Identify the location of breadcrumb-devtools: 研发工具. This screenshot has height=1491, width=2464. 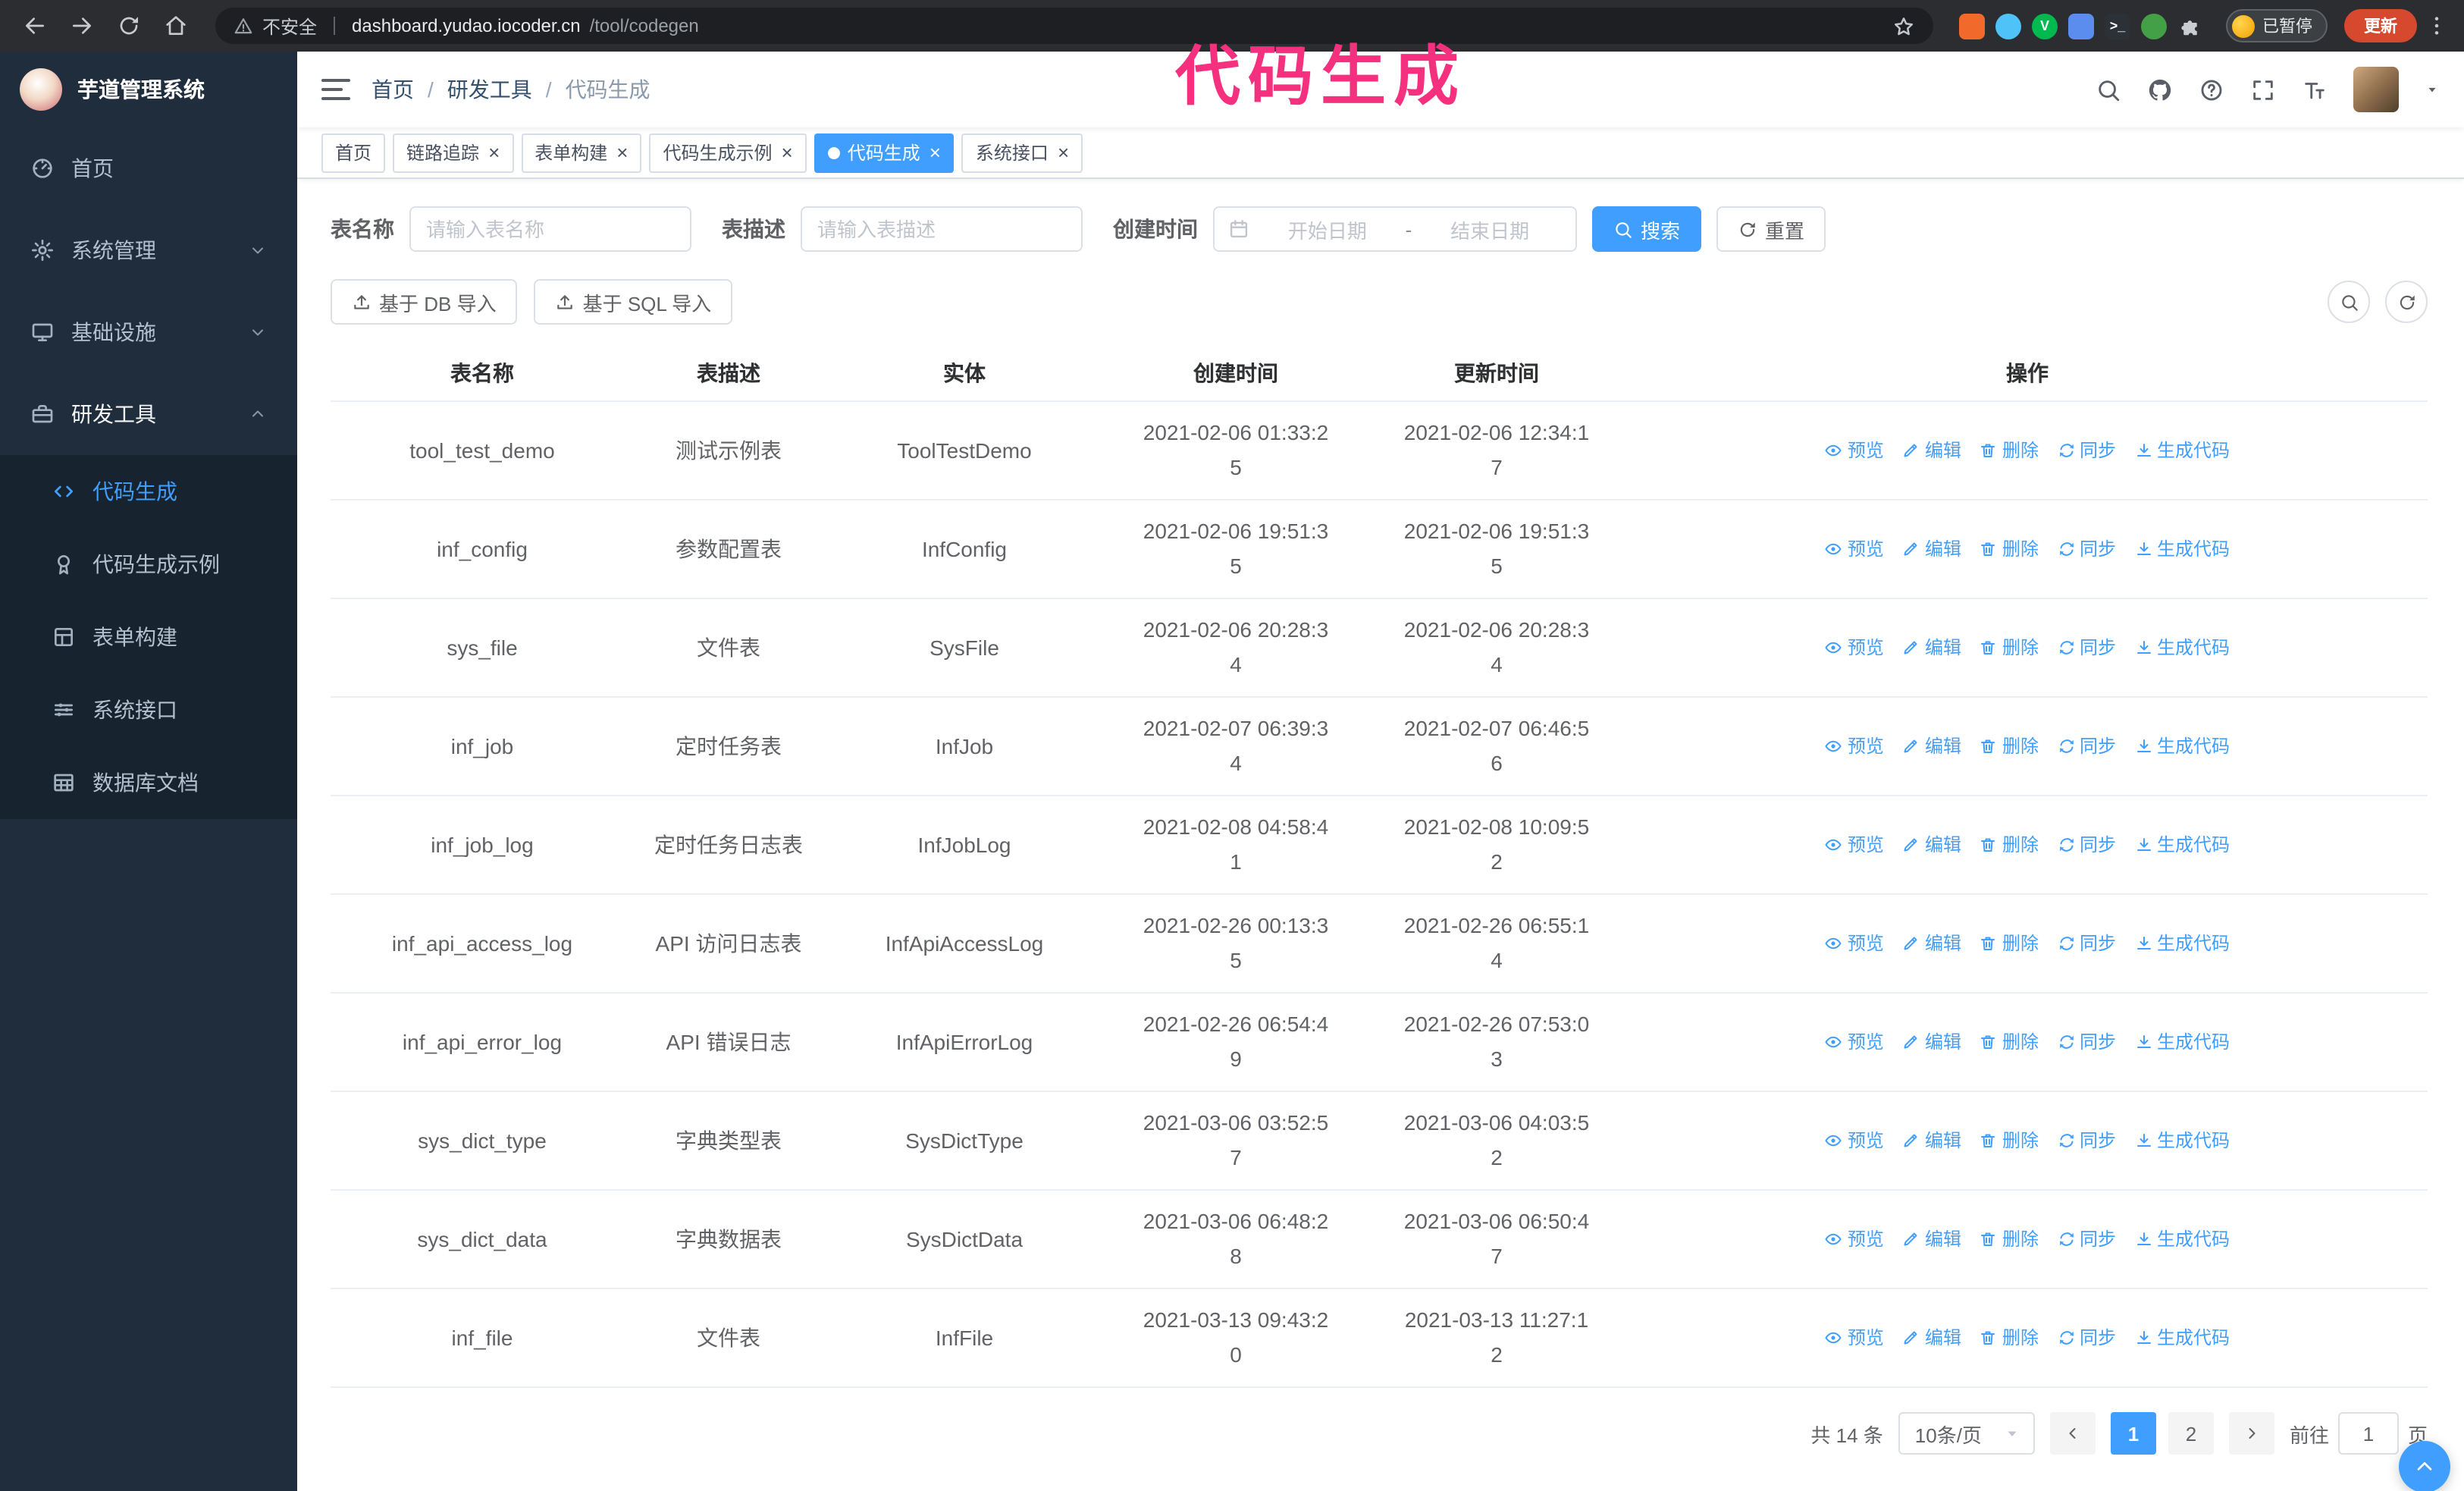
(489, 89).